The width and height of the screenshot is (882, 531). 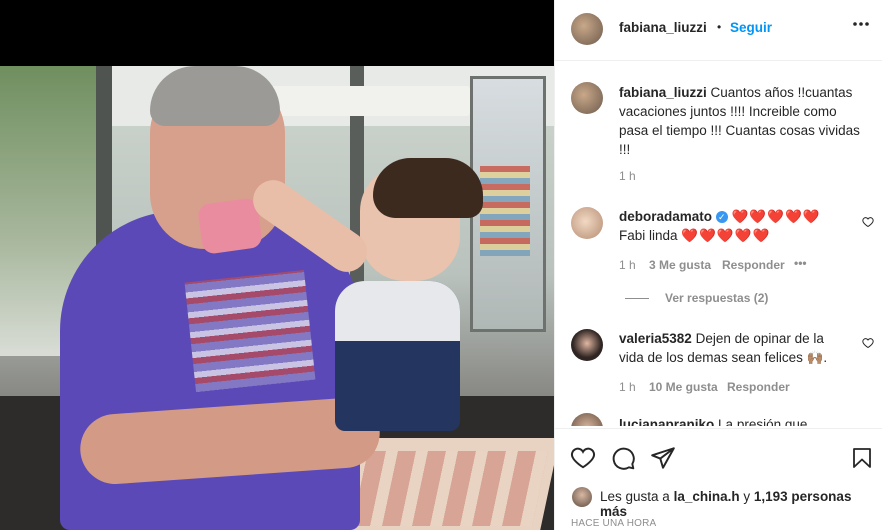 I want to click on author-username: fabiana_liuzzi, so click(x=663, y=27).